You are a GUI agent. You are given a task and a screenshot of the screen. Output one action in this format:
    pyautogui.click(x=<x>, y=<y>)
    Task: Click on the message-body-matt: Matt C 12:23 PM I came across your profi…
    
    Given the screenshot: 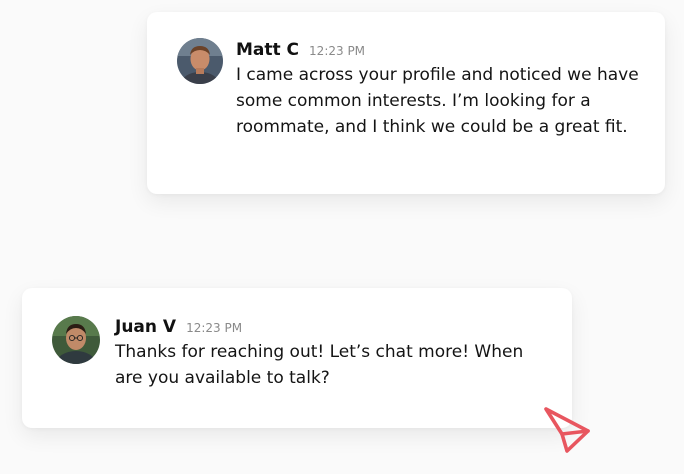 What is the action you would take?
    pyautogui.click(x=441, y=90)
    